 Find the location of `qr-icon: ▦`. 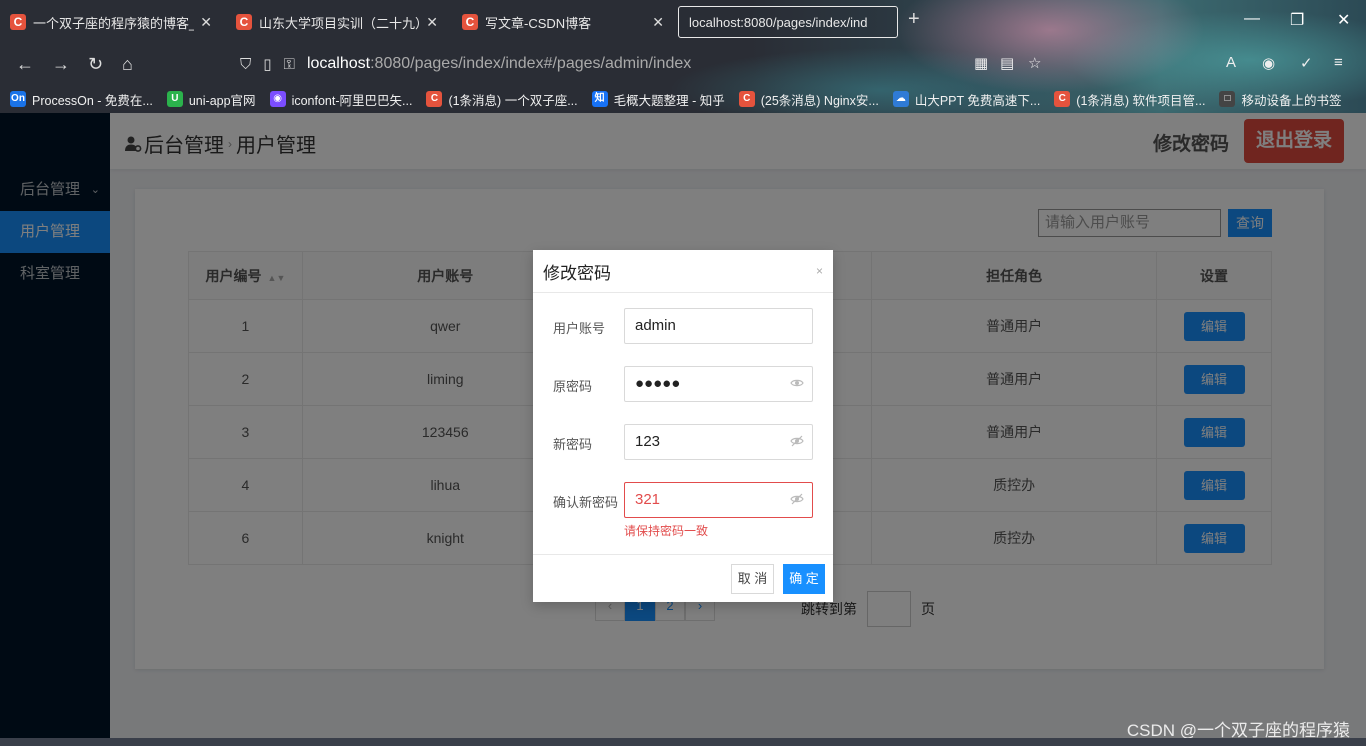

qr-icon: ▦ is located at coordinates (981, 63).